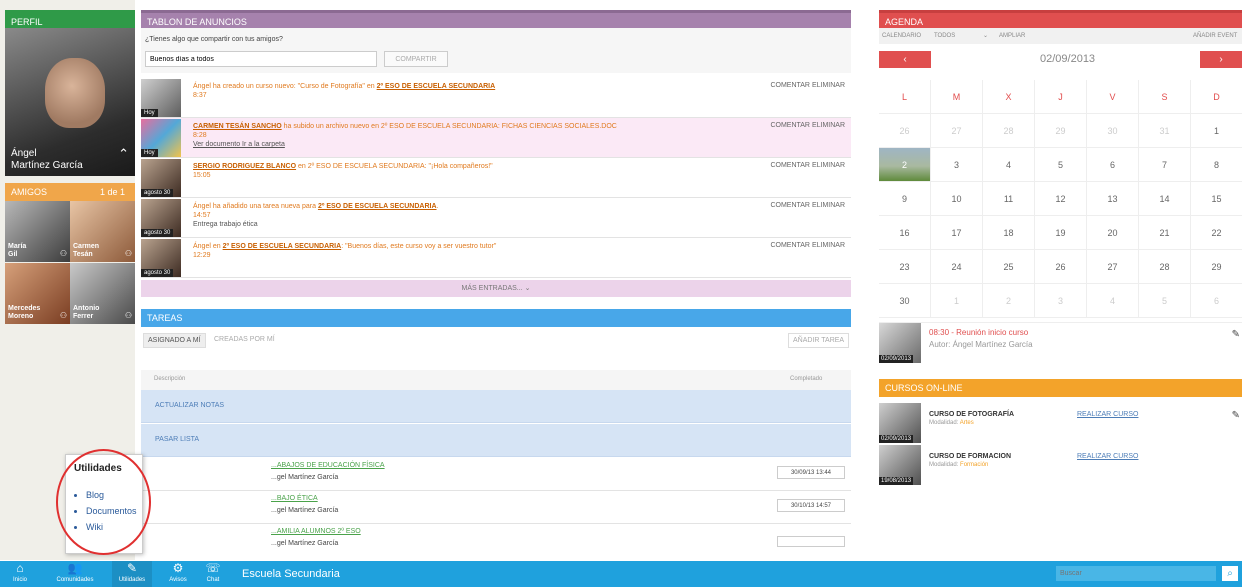  What do you see at coordinates (132, 574) in the screenshot?
I see `nav-utilities: ✎ Utilidades` at bounding box center [132, 574].